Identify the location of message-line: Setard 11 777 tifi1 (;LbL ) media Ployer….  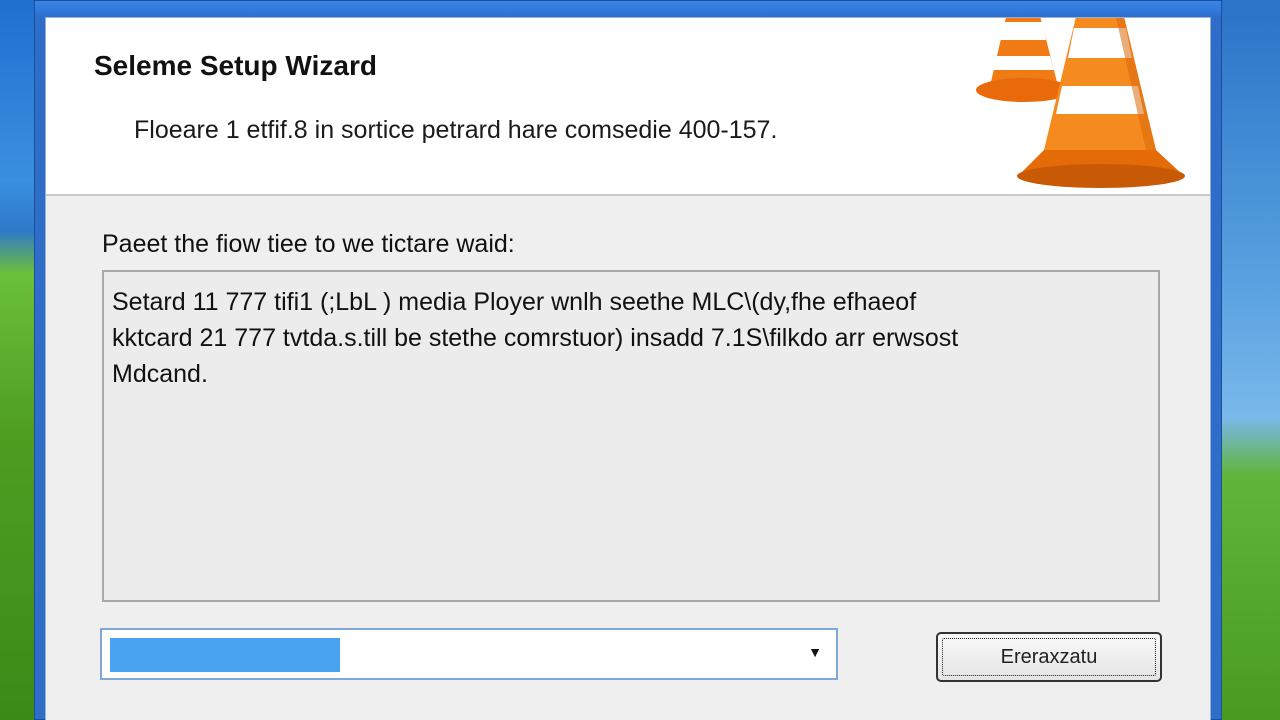
(514, 302).